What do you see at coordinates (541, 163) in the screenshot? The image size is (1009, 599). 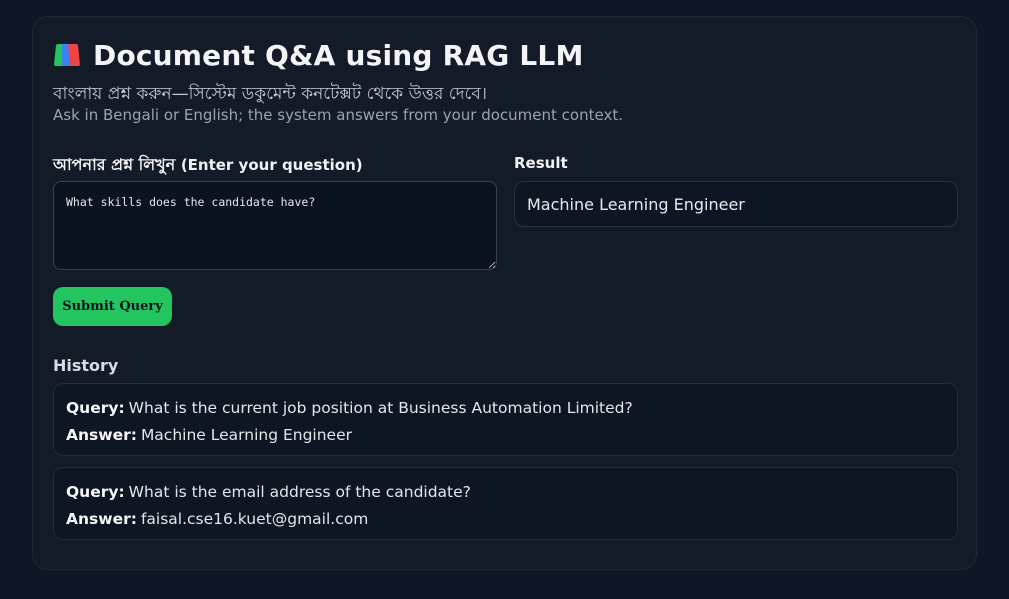 I see `result-label: Result` at bounding box center [541, 163].